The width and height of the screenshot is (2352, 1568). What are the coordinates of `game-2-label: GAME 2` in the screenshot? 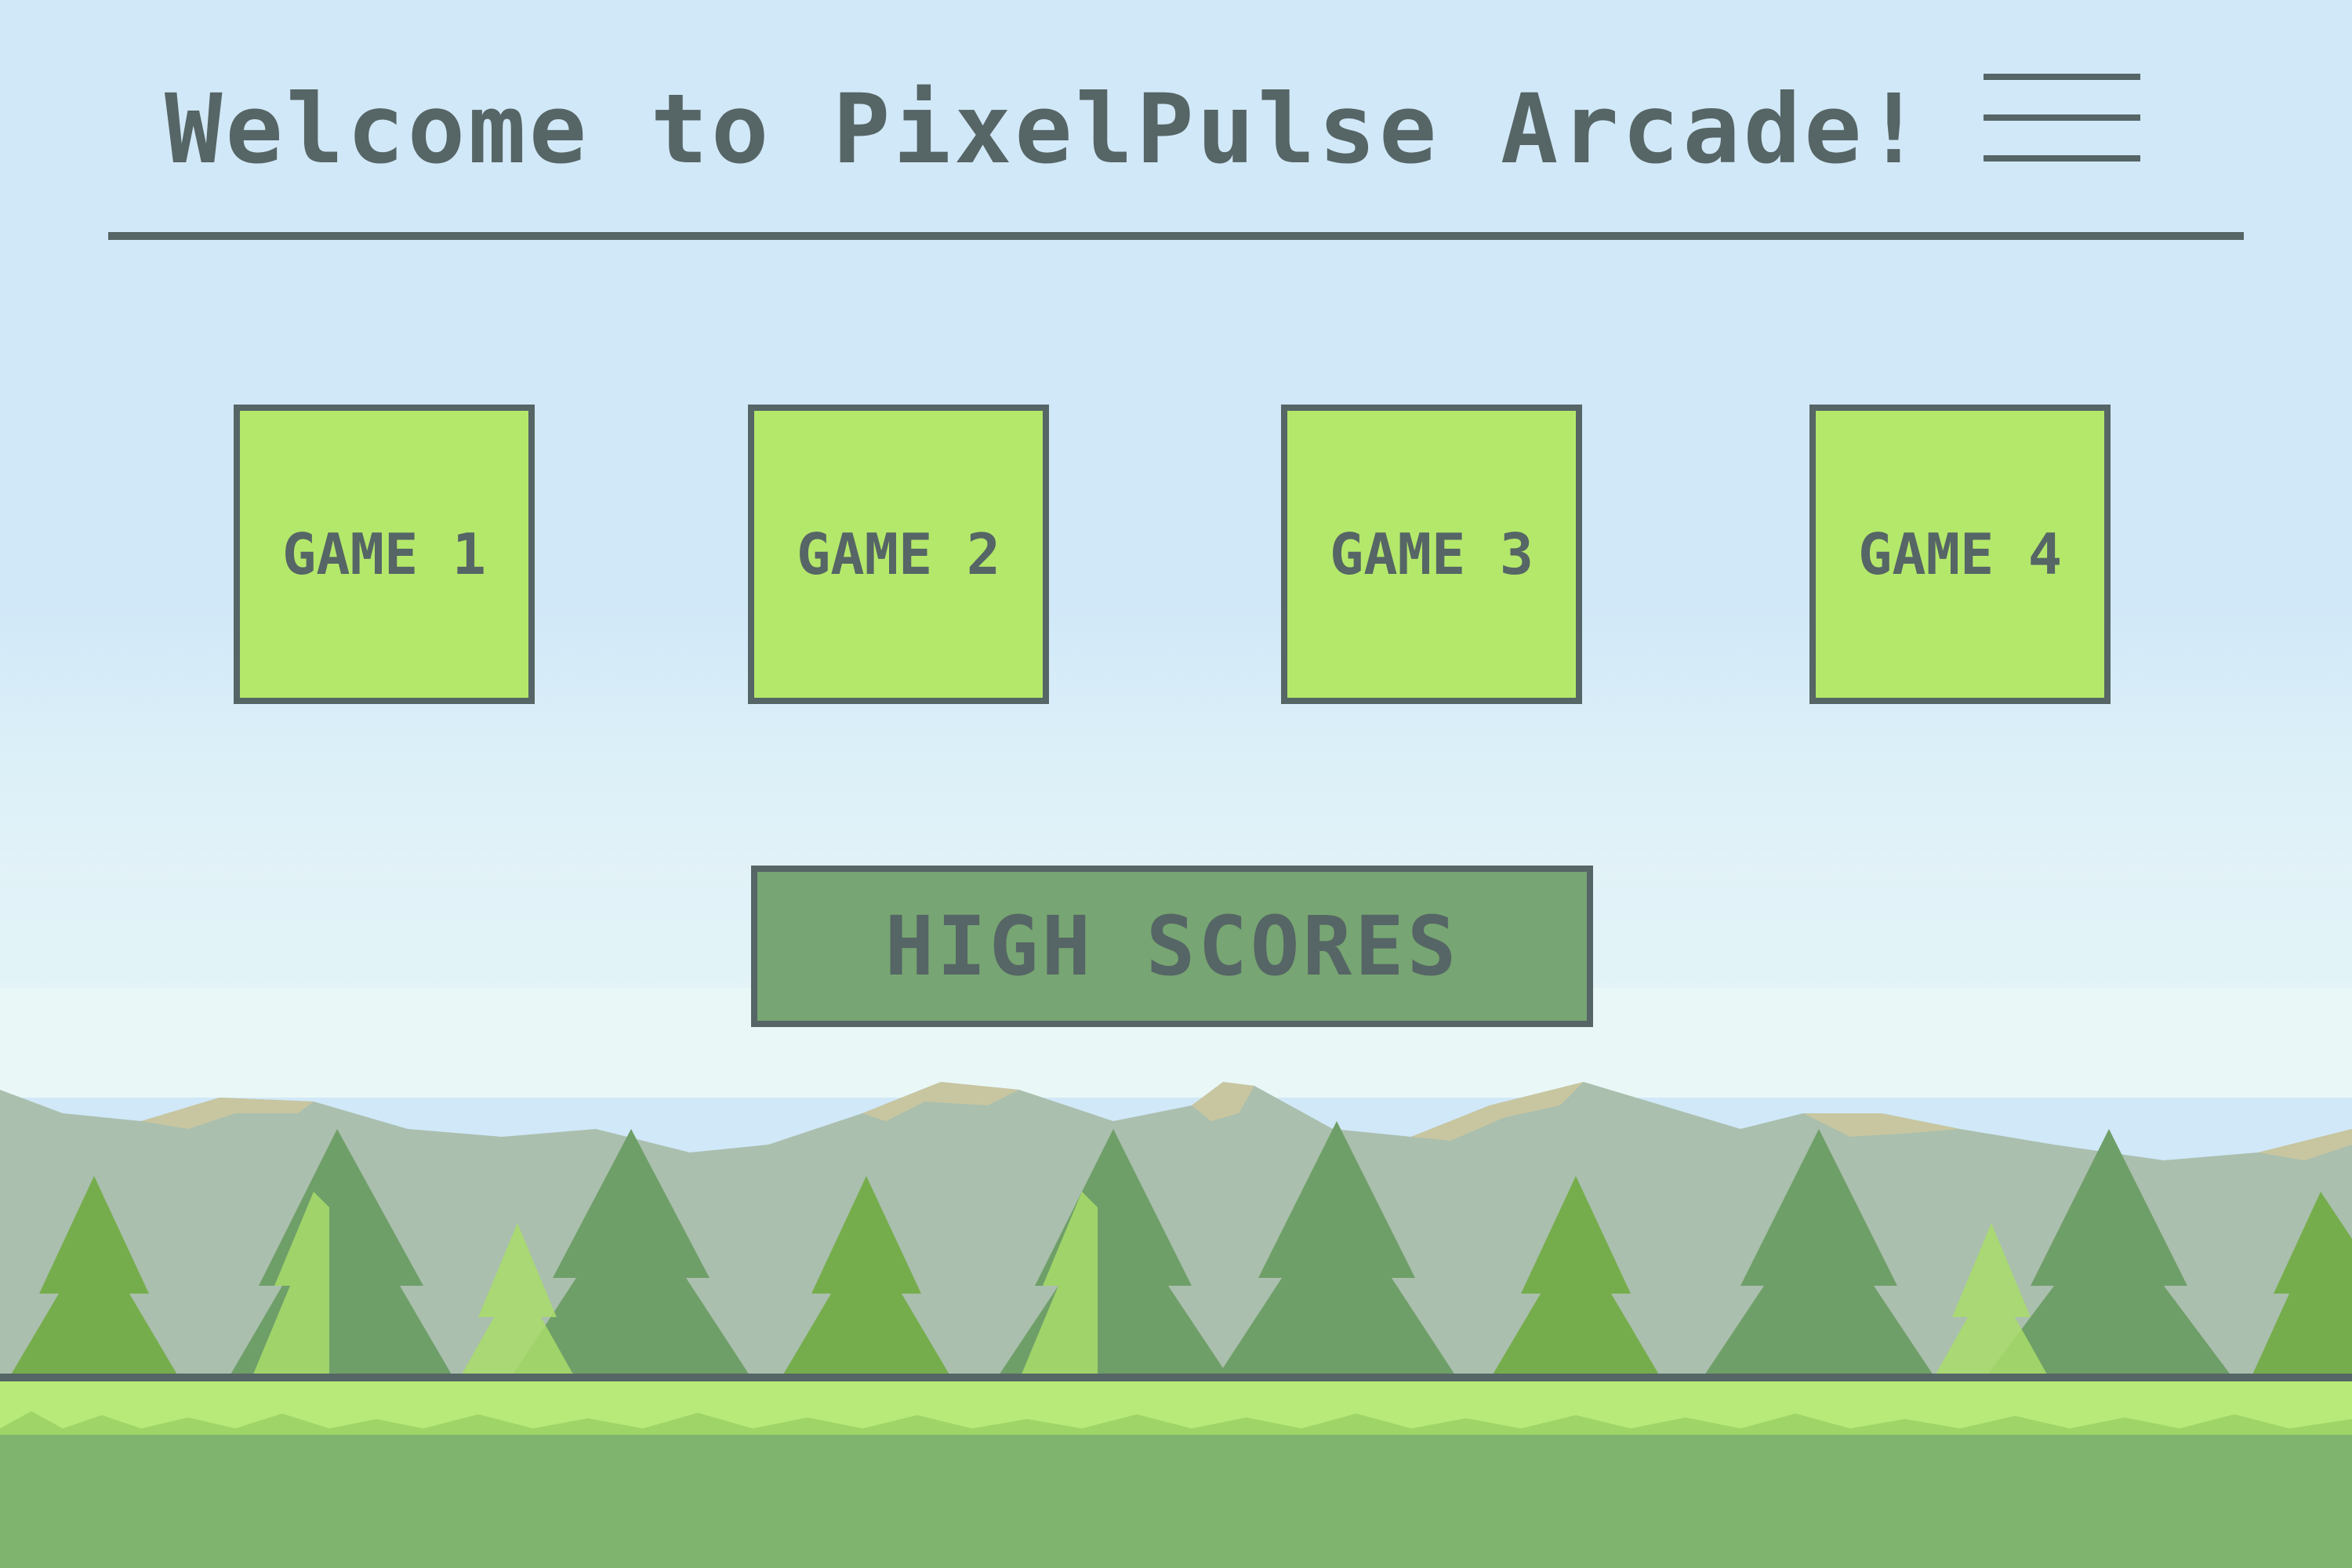 It's located at (899, 554).